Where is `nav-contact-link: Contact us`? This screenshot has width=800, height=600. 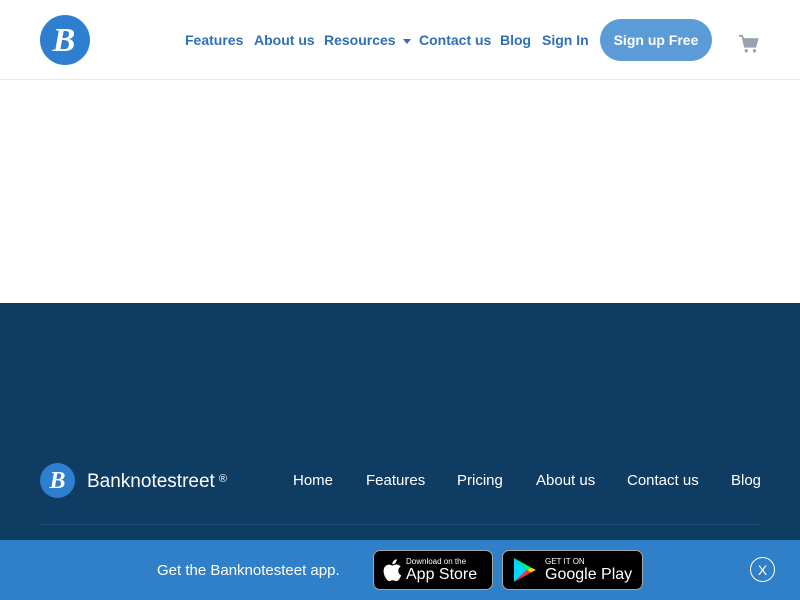
nav-contact-link: Contact us is located at coordinates (455, 40).